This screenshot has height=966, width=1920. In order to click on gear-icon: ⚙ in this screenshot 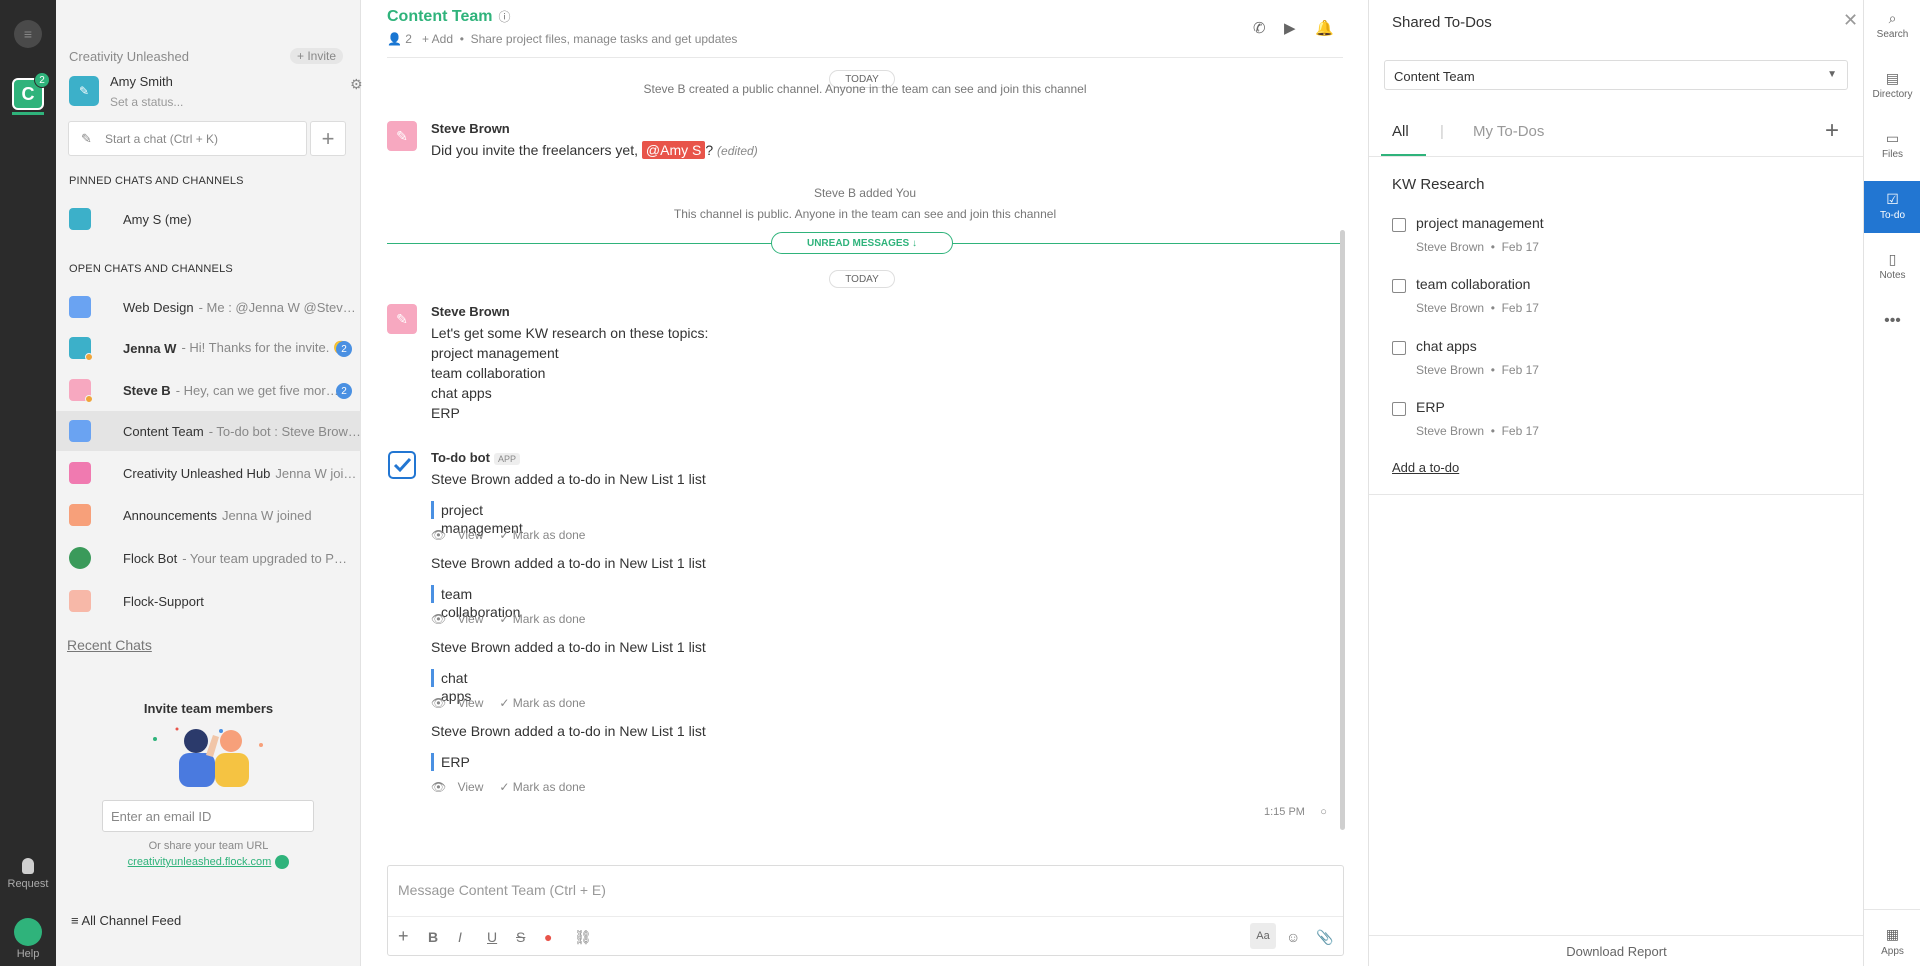, I will do `click(356, 84)`.